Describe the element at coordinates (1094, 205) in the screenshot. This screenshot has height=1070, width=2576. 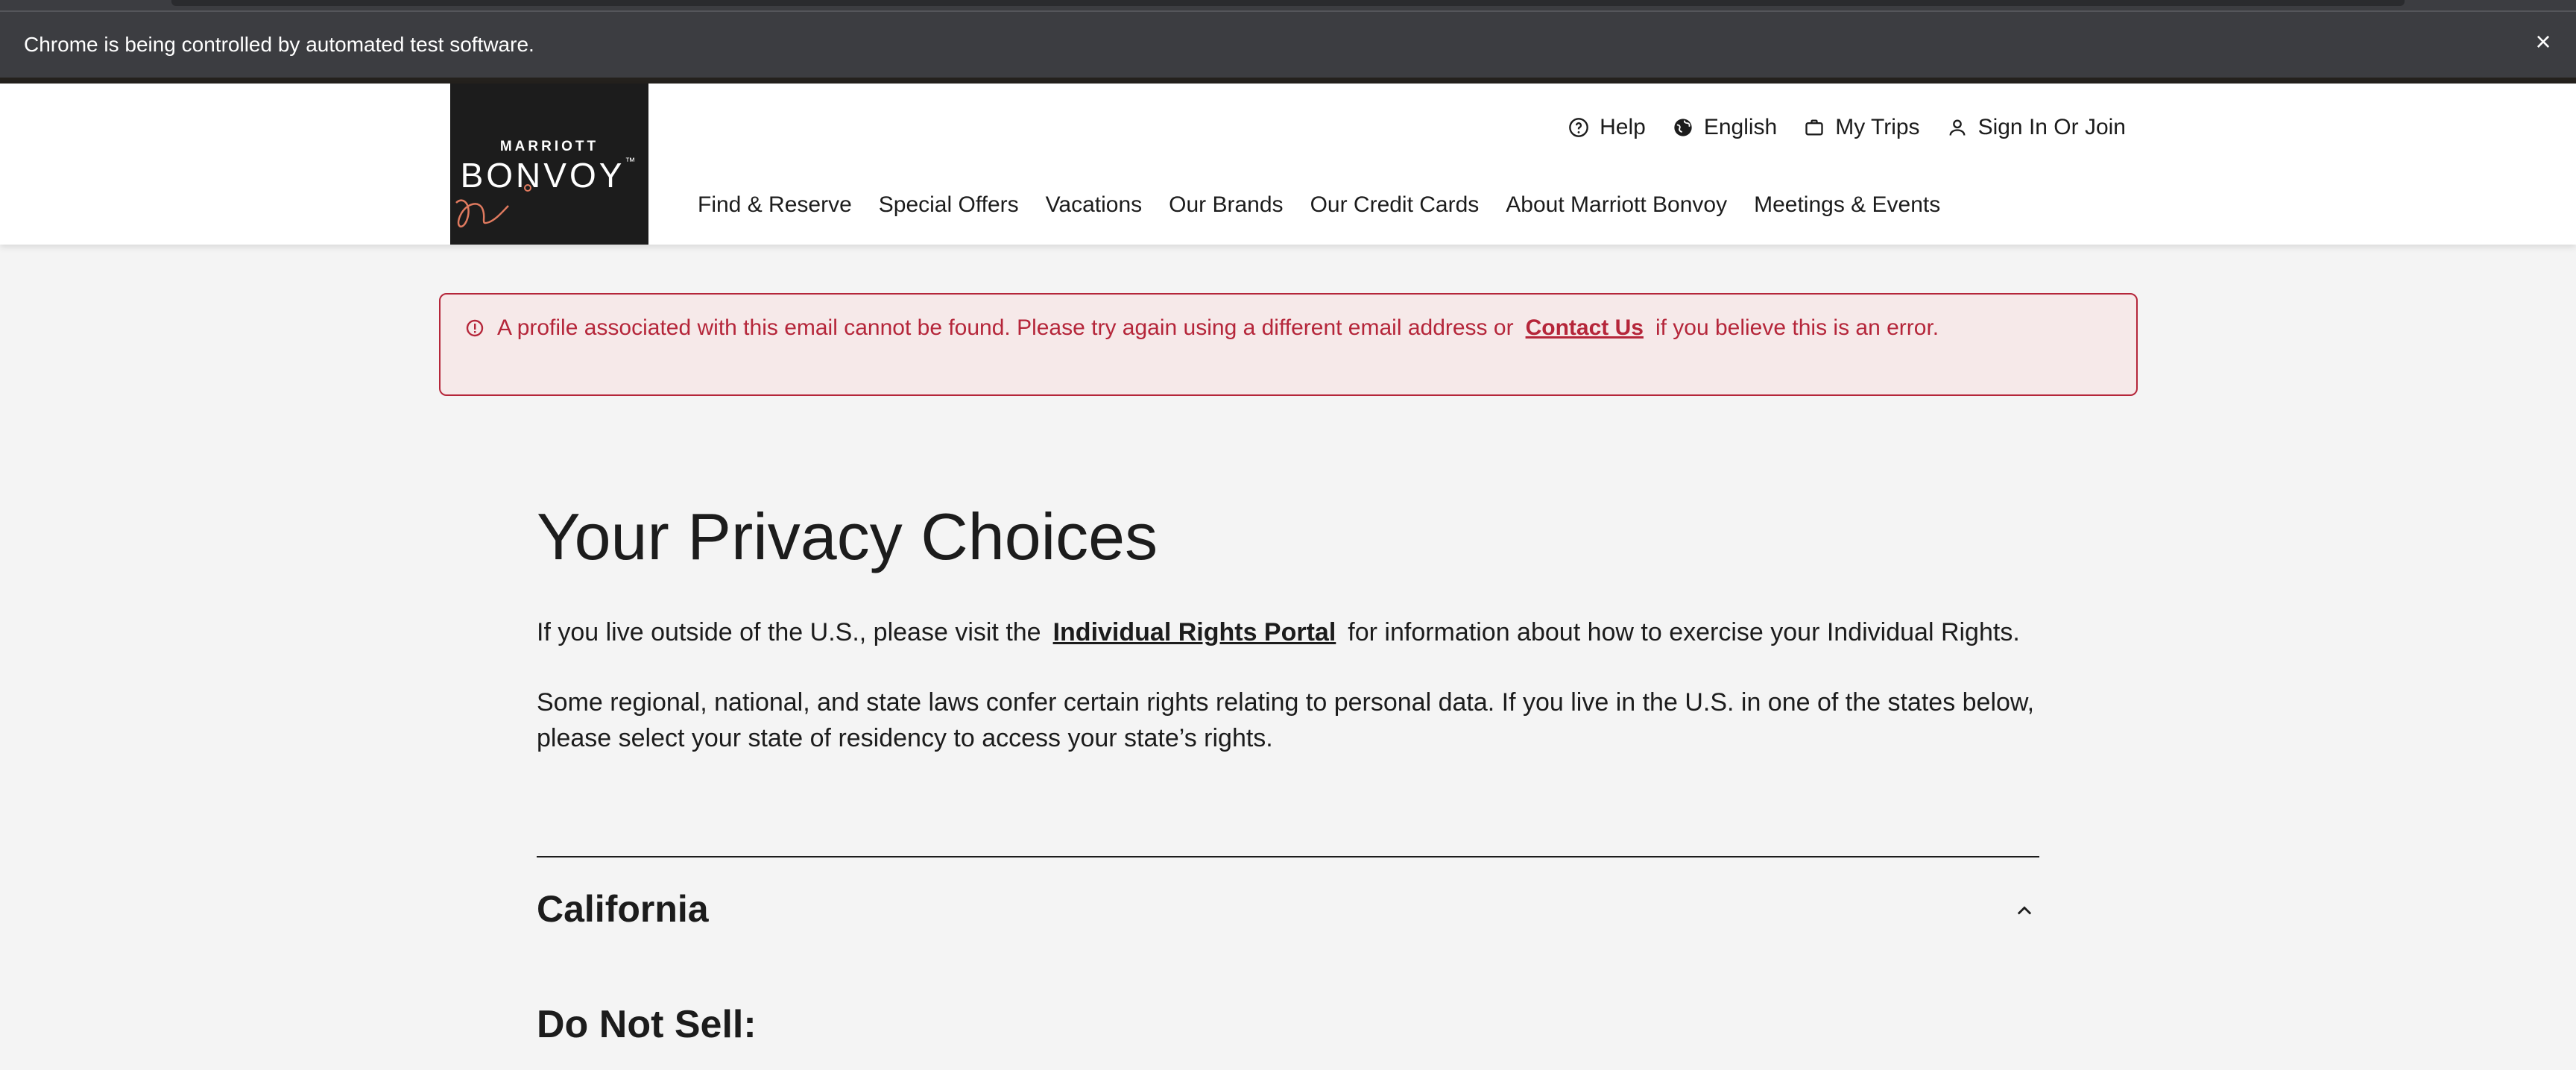
I see `nav-vacations: Vacations` at that location.